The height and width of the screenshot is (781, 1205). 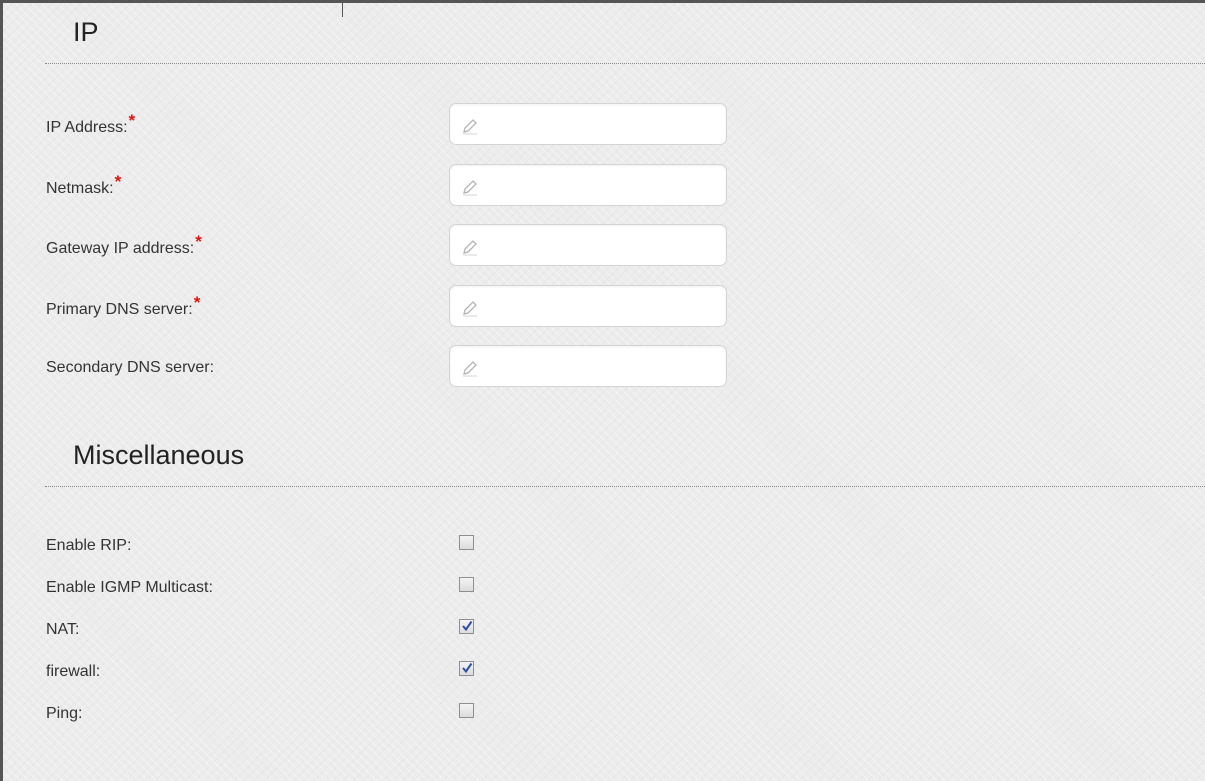 I want to click on ip-address-label-text: IP Address:, so click(x=87, y=127).